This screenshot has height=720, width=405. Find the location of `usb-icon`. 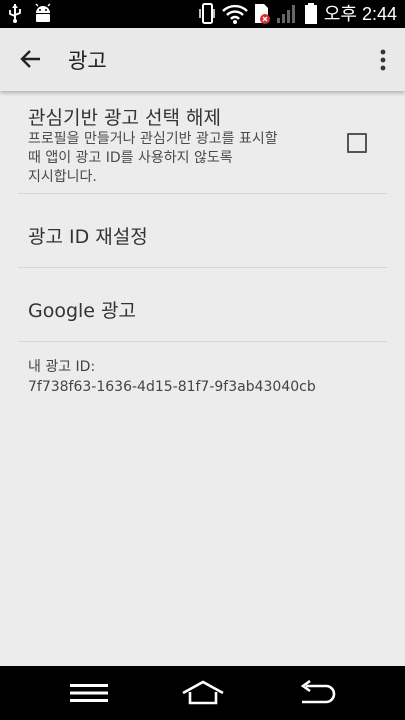

usb-icon is located at coordinates (15, 13).